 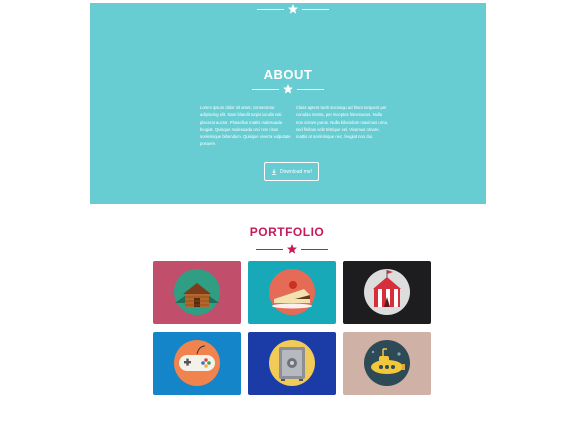 I want to click on portfolio-star-divider, so click(x=292, y=249).